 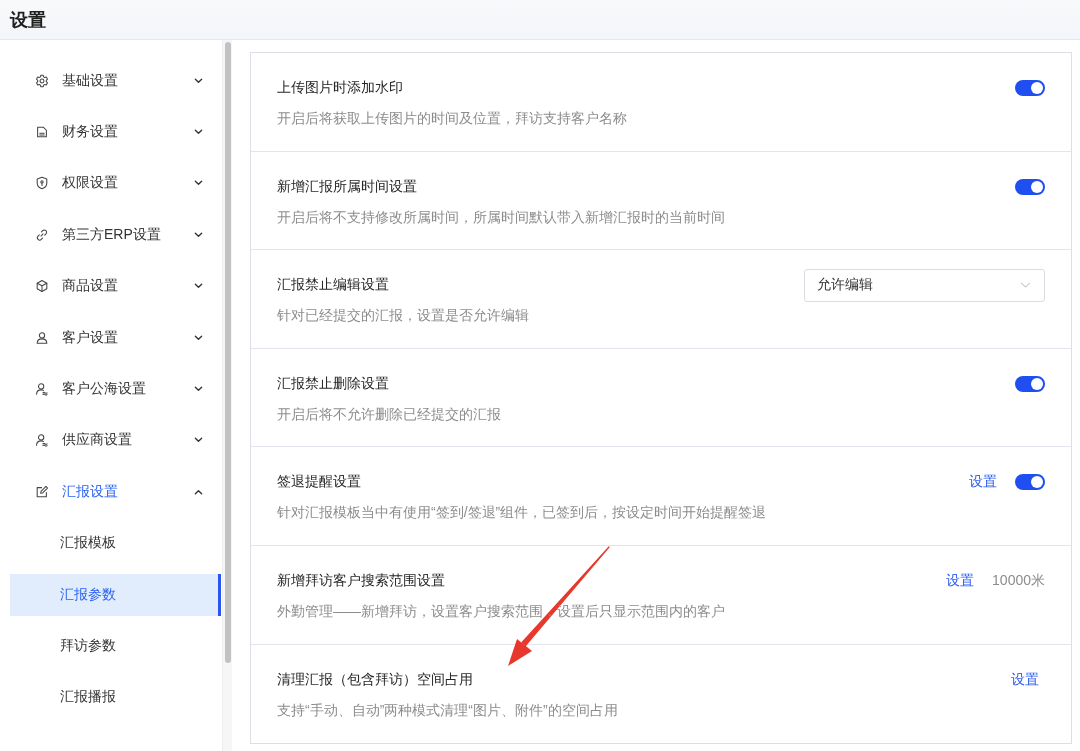 I want to click on gear-icon, so click(x=42, y=80).